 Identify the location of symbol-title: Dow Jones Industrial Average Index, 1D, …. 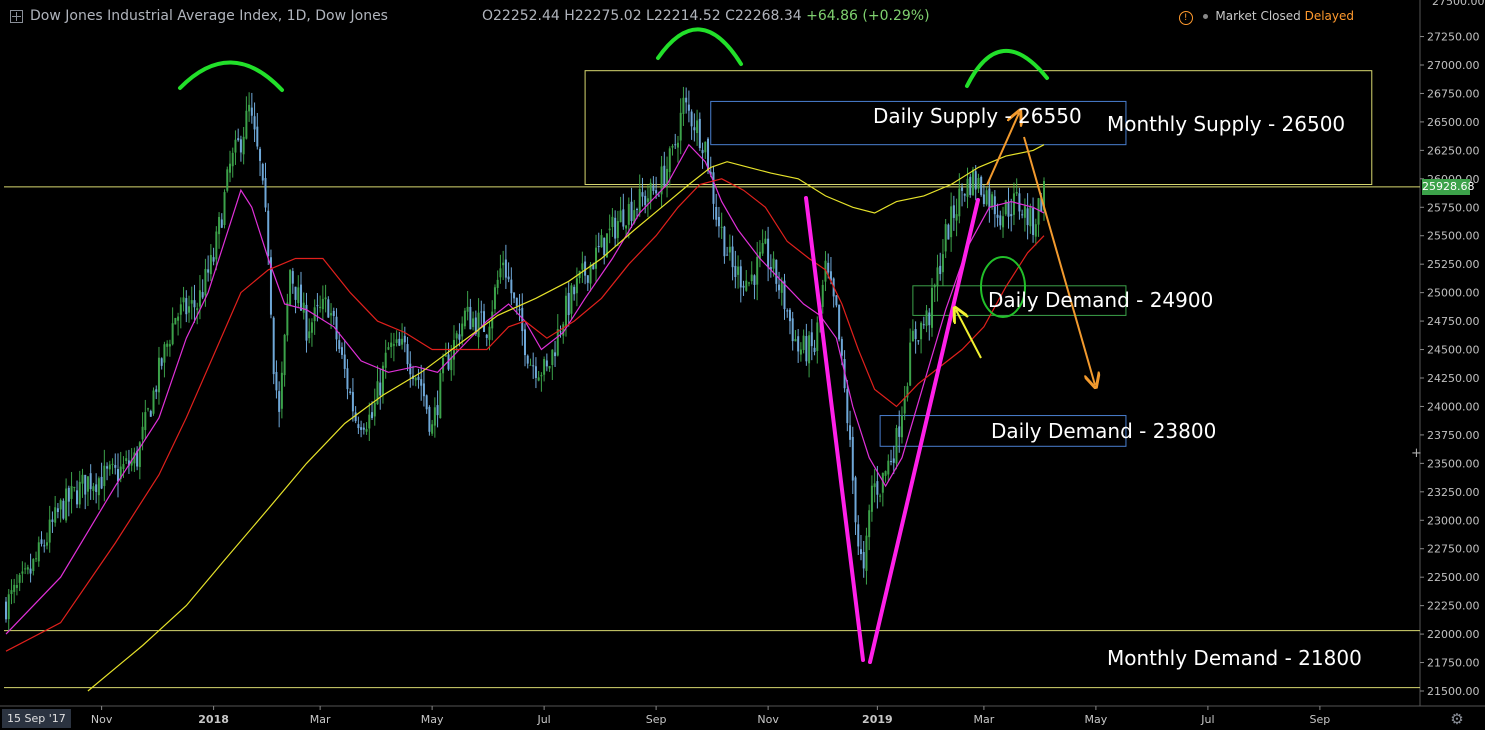
(209, 16).